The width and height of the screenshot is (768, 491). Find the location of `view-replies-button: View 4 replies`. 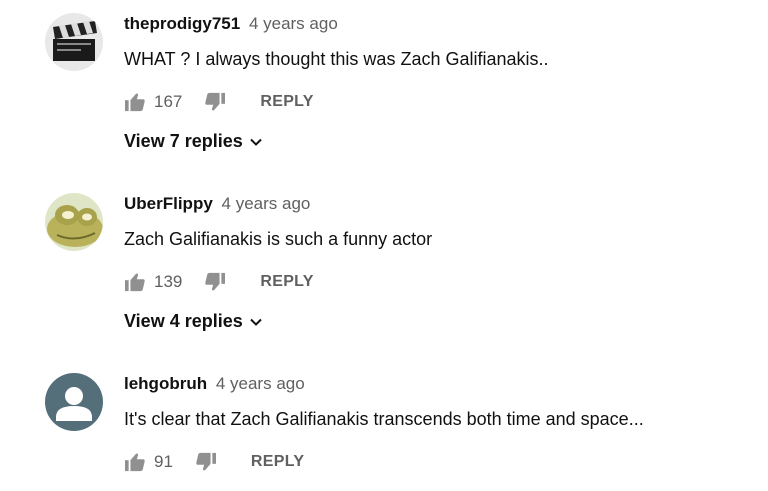

view-replies-button: View 4 replies is located at coordinates (193, 321).